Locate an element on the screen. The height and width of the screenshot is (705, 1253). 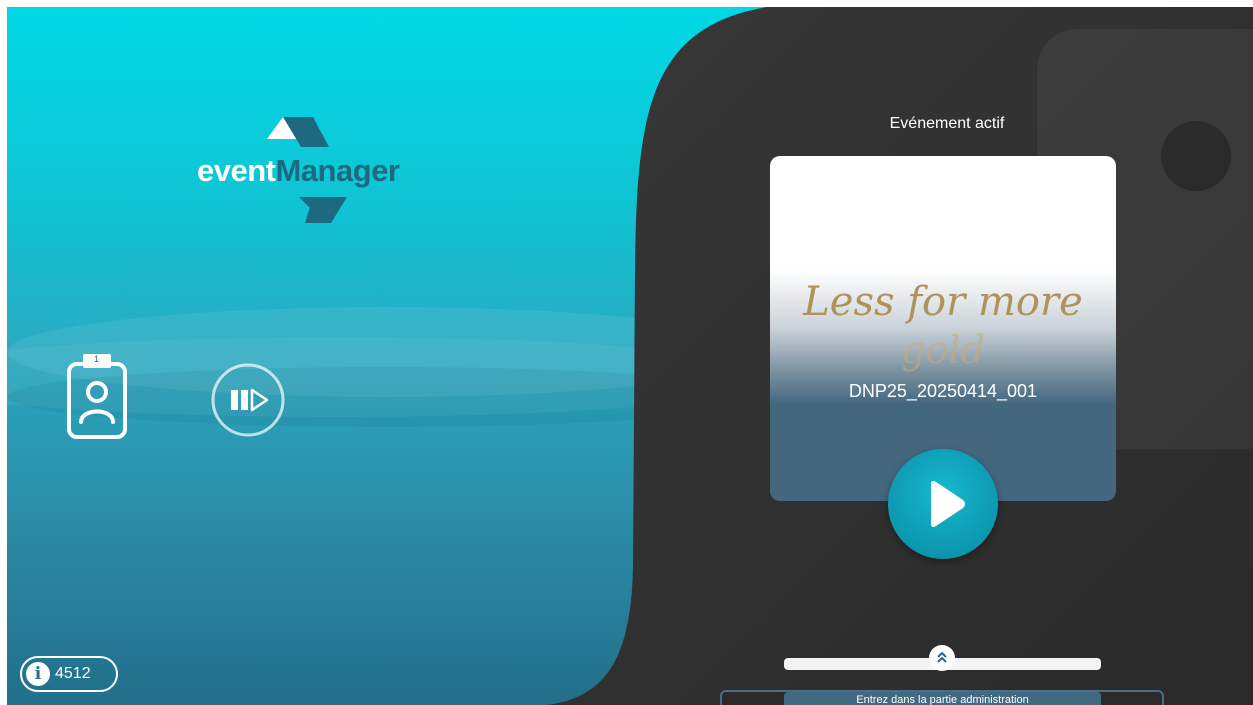
badge-icon is located at coordinates (97, 396).